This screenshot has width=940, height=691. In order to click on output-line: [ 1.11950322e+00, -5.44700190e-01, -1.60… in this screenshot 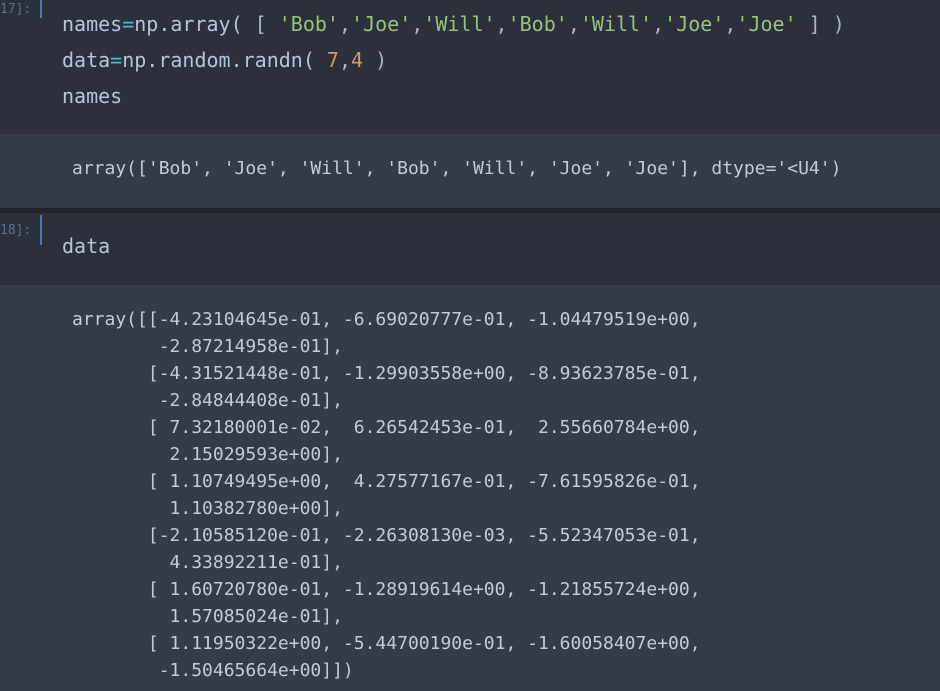, I will do `click(386, 643)`.